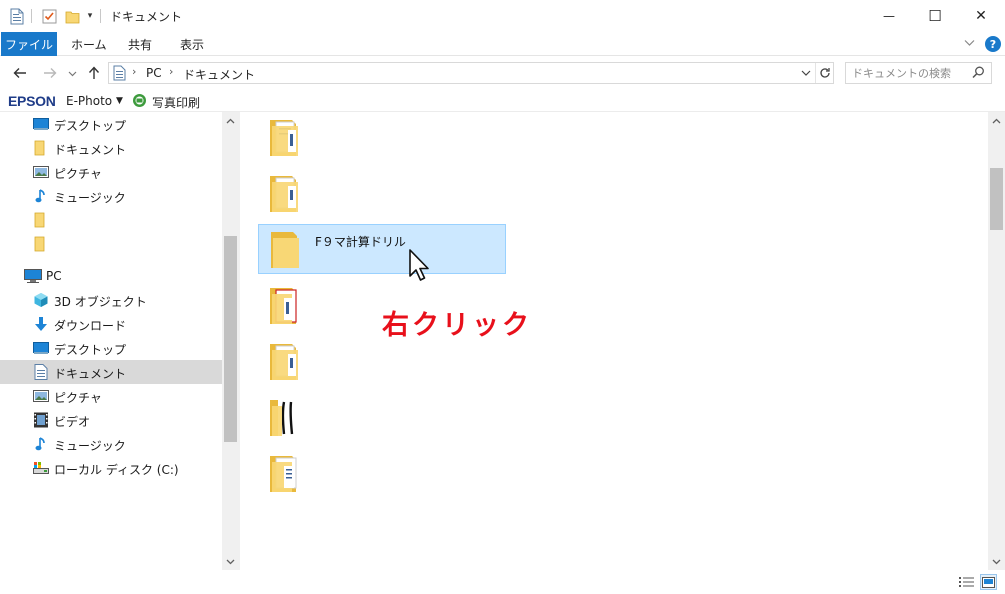  I want to click on quick-access-dropdown-icon: ▾, so click(90, 16).